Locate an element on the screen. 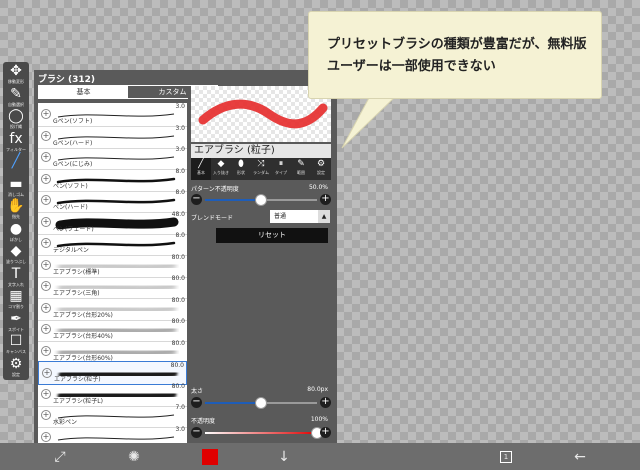 The image size is (640, 470). tool-frame-divider: ▦ コマ割り is located at coordinates (16, 301).